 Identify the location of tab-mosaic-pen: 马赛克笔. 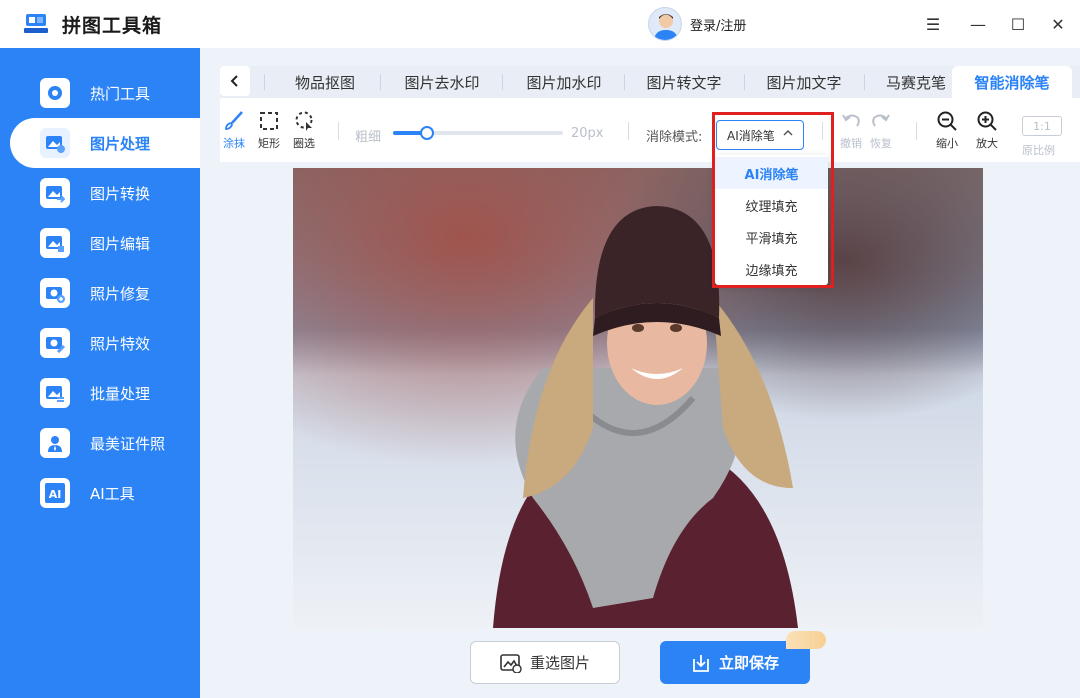
(916, 82).